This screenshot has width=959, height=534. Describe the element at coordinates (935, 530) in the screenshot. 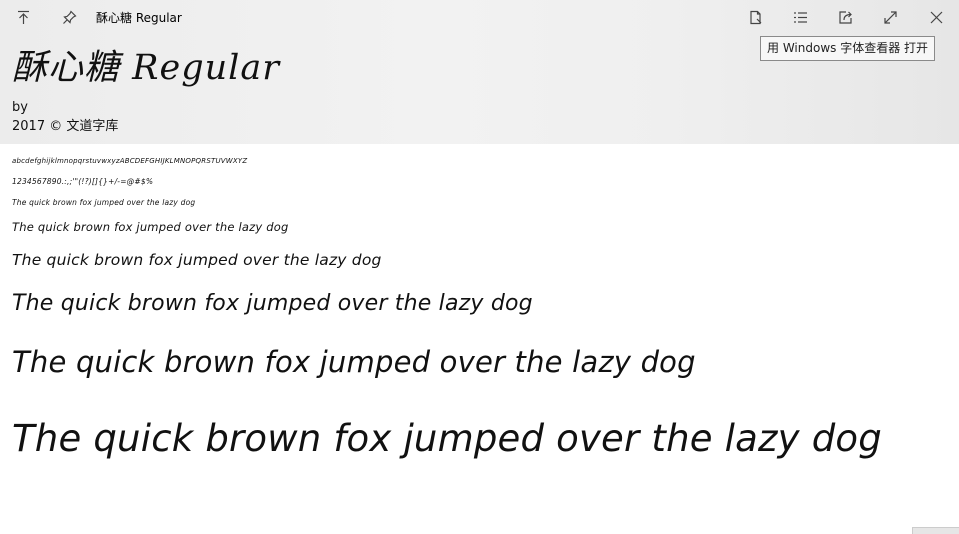

I see `resize-grip` at that location.